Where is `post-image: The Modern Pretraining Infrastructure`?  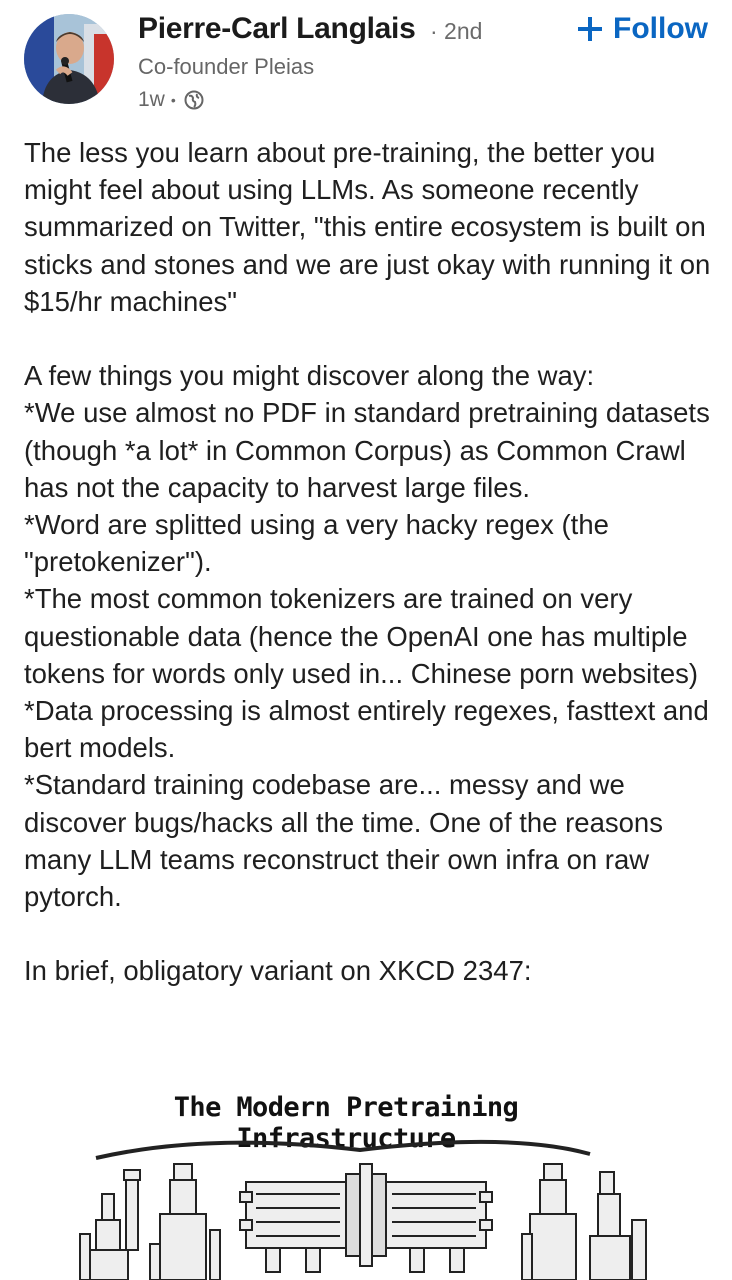 post-image: The Modern Pretraining Infrastructure is located at coordinates (370, 1183).